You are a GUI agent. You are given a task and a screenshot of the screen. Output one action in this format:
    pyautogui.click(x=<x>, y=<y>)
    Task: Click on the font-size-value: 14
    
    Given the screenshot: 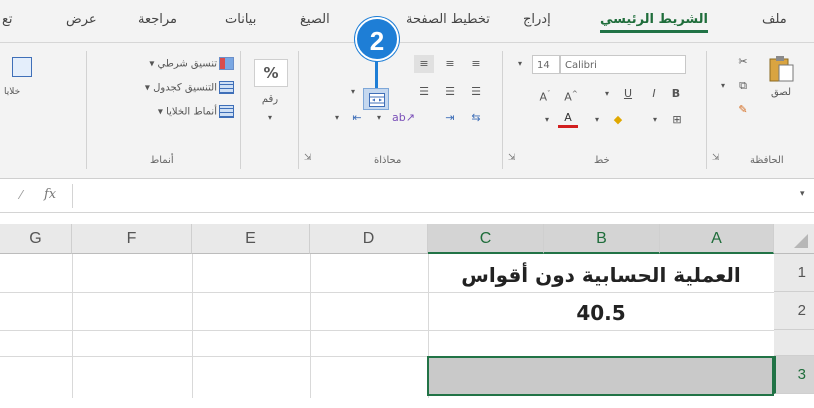 What is the action you would take?
    pyautogui.click(x=543, y=65)
    